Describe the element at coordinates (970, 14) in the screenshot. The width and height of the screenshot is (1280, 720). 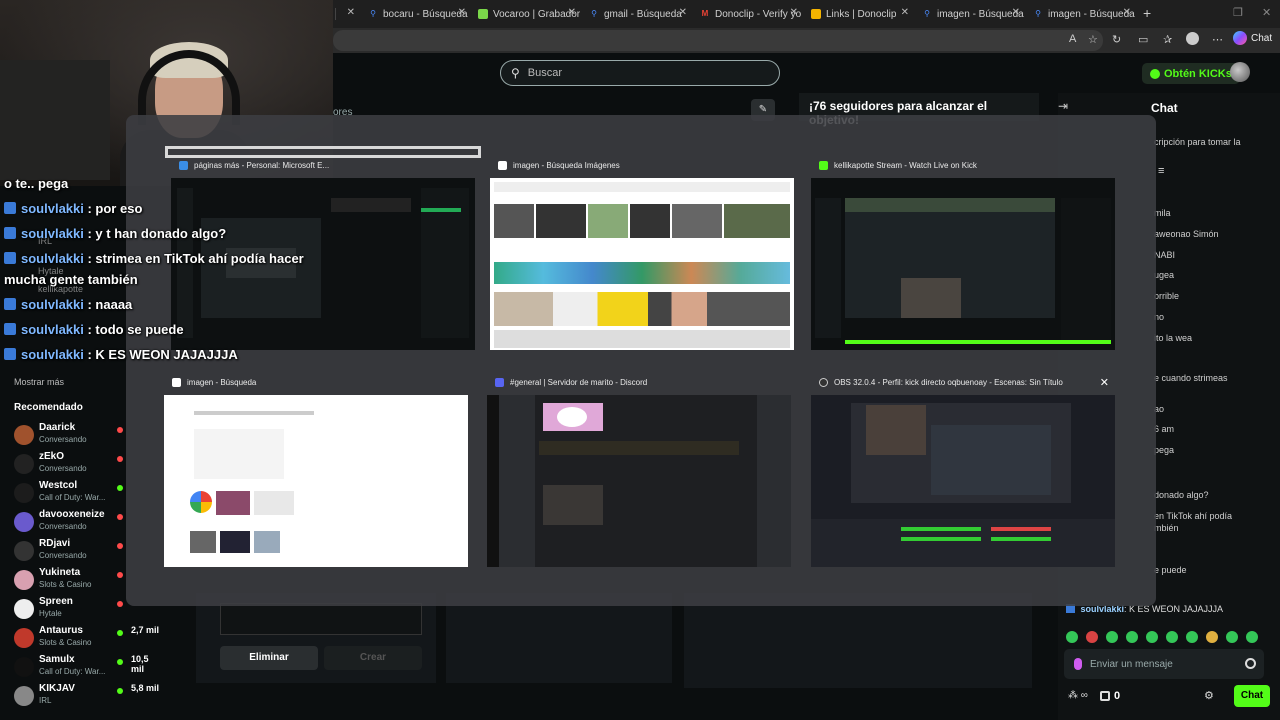
I see `tab-imagen-1: ⚲ imagen - Búsqueda ✕` at that location.